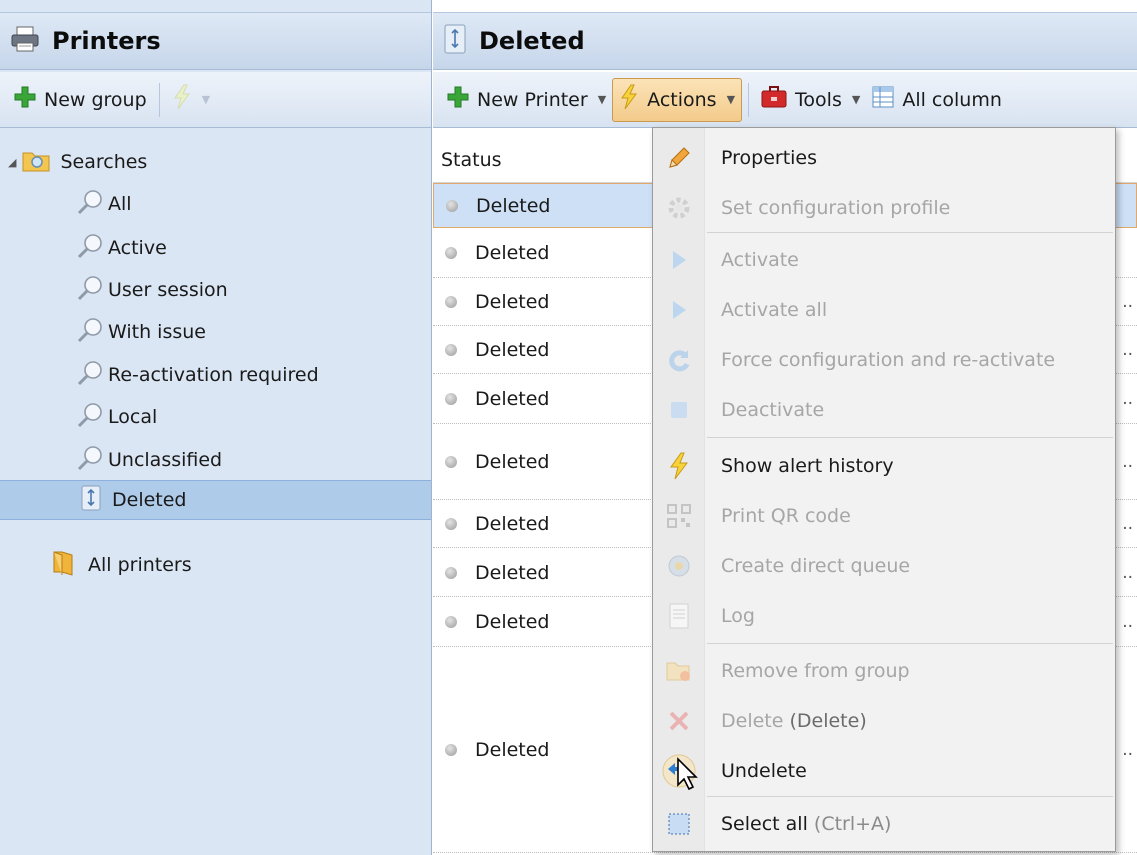  What do you see at coordinates (215, 248) in the screenshot?
I see `tree-node-search: Active` at bounding box center [215, 248].